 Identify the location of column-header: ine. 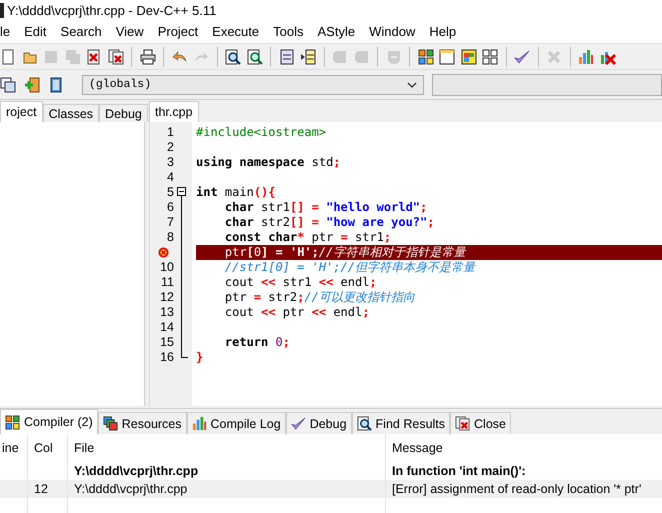
(13, 448).